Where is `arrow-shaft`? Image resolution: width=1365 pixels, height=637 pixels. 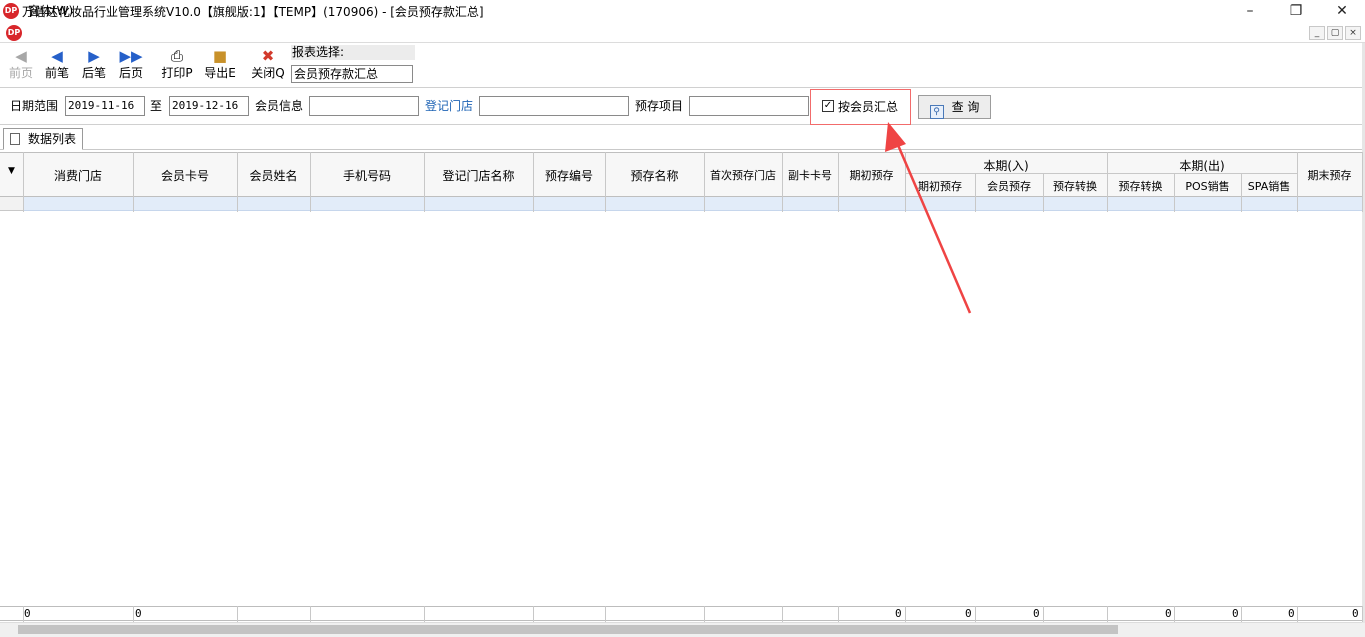 arrow-shaft is located at coordinates (934, 229).